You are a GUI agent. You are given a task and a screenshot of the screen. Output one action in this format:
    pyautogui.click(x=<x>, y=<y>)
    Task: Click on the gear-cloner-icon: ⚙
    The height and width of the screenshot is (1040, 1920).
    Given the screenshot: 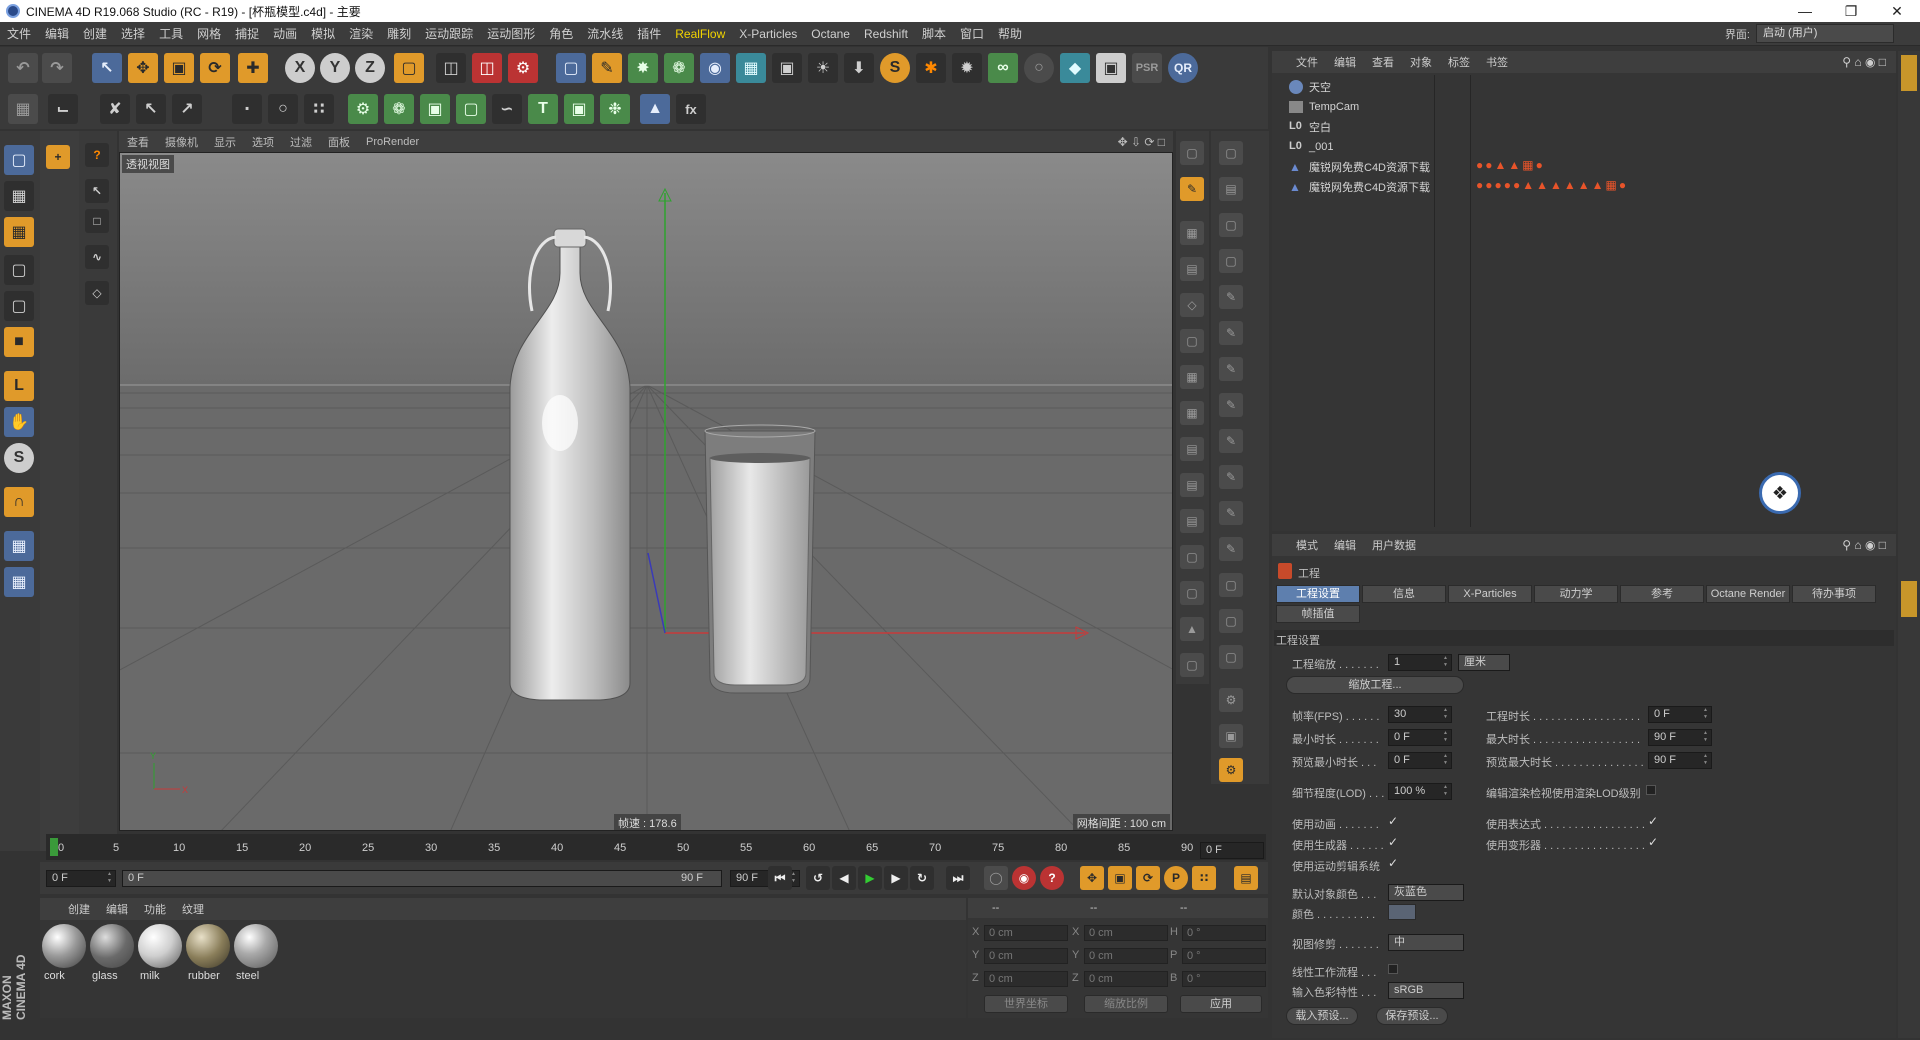 What is the action you would take?
    pyautogui.click(x=363, y=109)
    